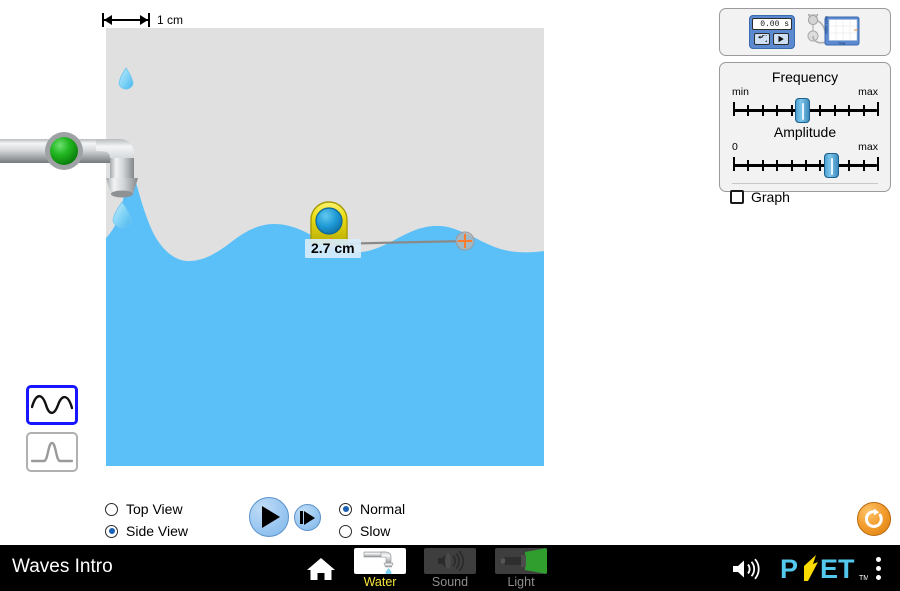  I want to click on stopwatch-play-button, so click(781, 39).